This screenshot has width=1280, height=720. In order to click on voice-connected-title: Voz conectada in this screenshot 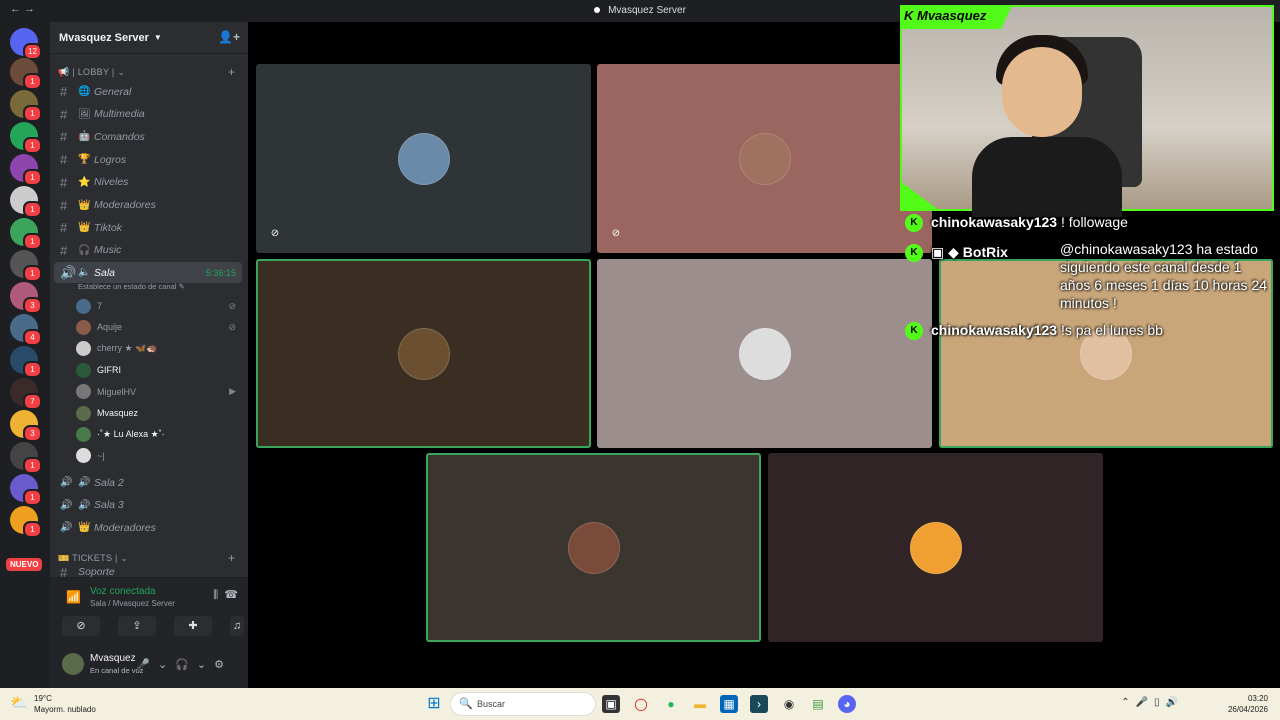, I will do `click(123, 591)`.